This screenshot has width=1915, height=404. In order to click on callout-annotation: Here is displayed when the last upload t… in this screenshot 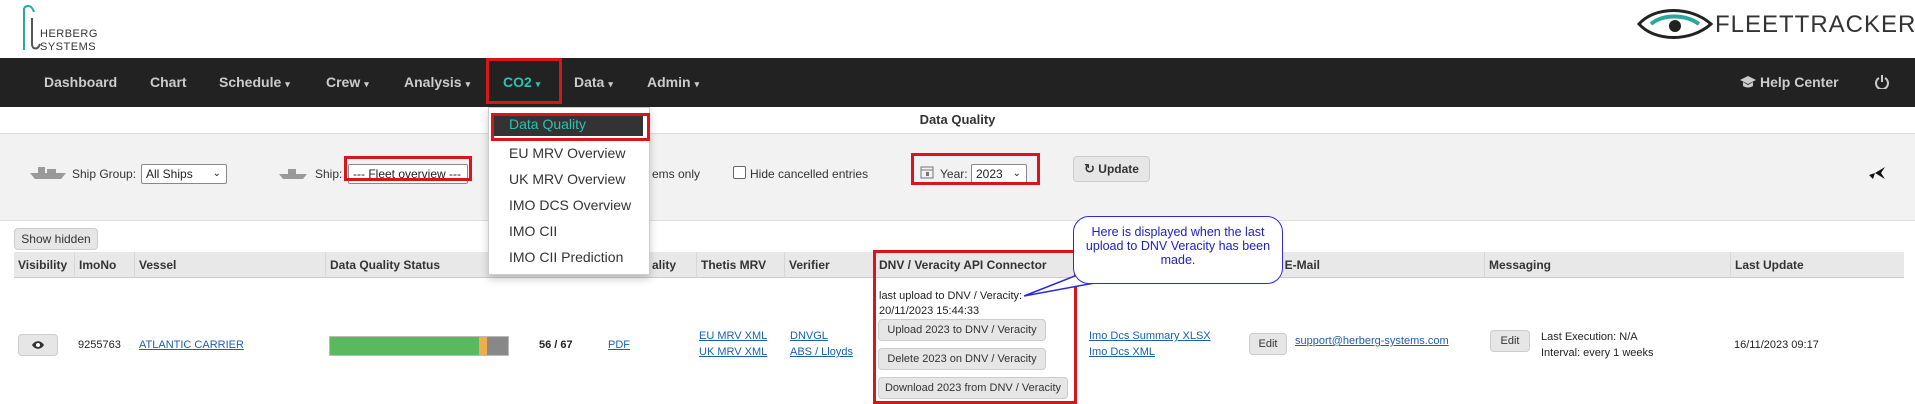, I will do `click(1178, 250)`.